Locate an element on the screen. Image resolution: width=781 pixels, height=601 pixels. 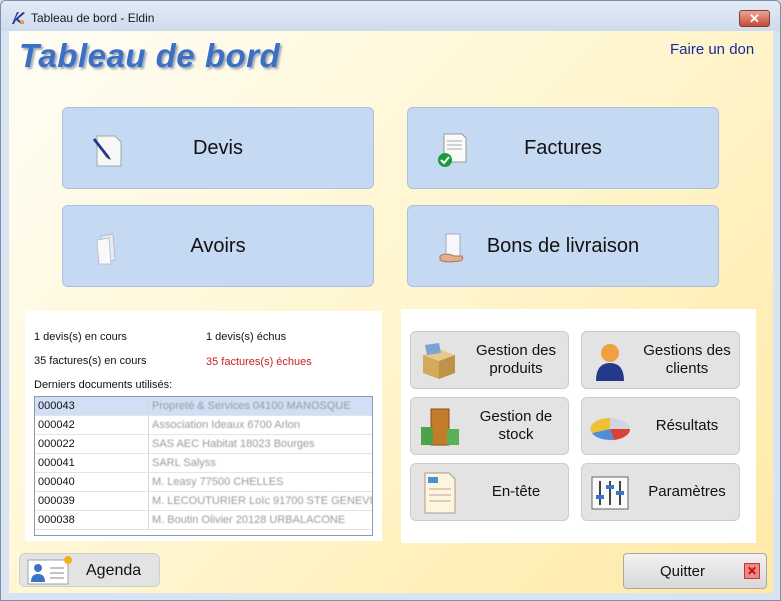
doc-client: M. Boutin Olivier 20128 URBALACONE is located at coordinates (249, 520).